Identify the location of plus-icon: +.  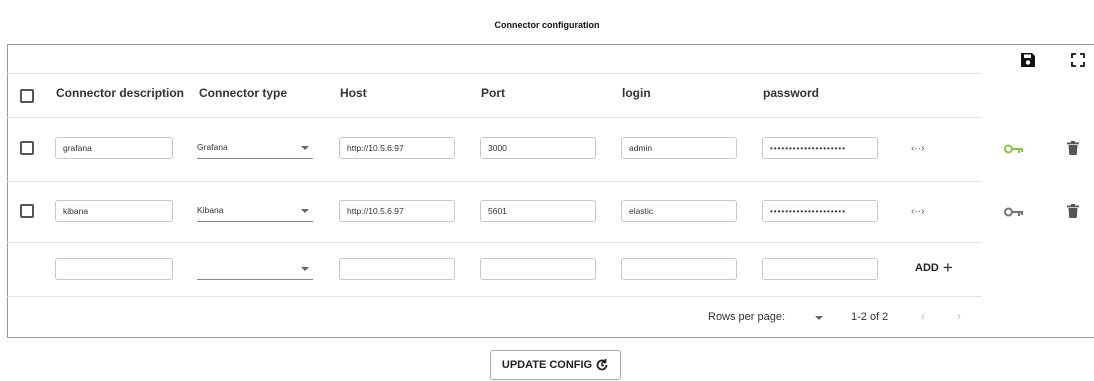
(947, 267).